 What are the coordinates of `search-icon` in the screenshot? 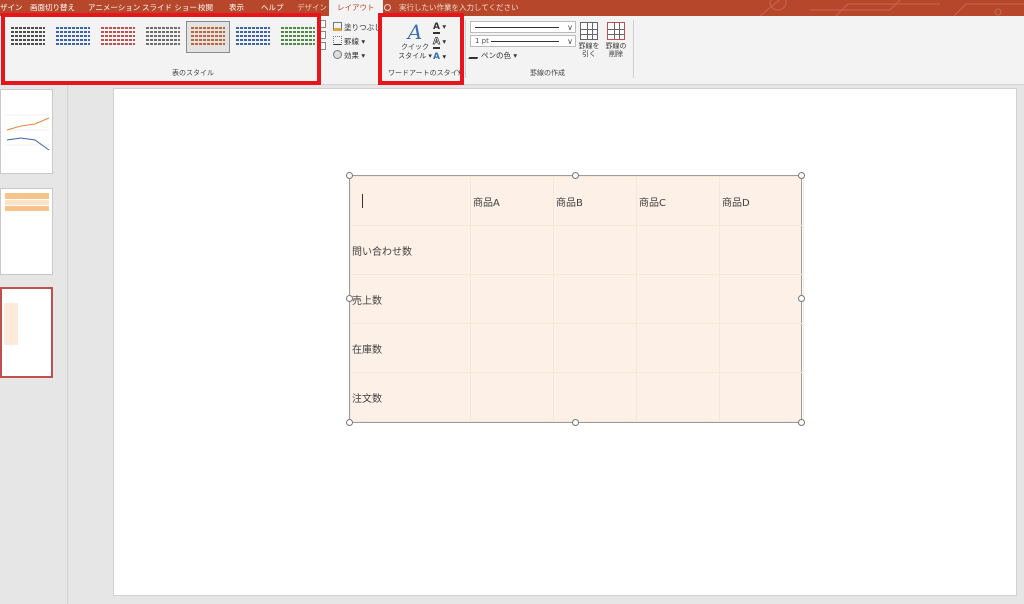 It's located at (387, 7).